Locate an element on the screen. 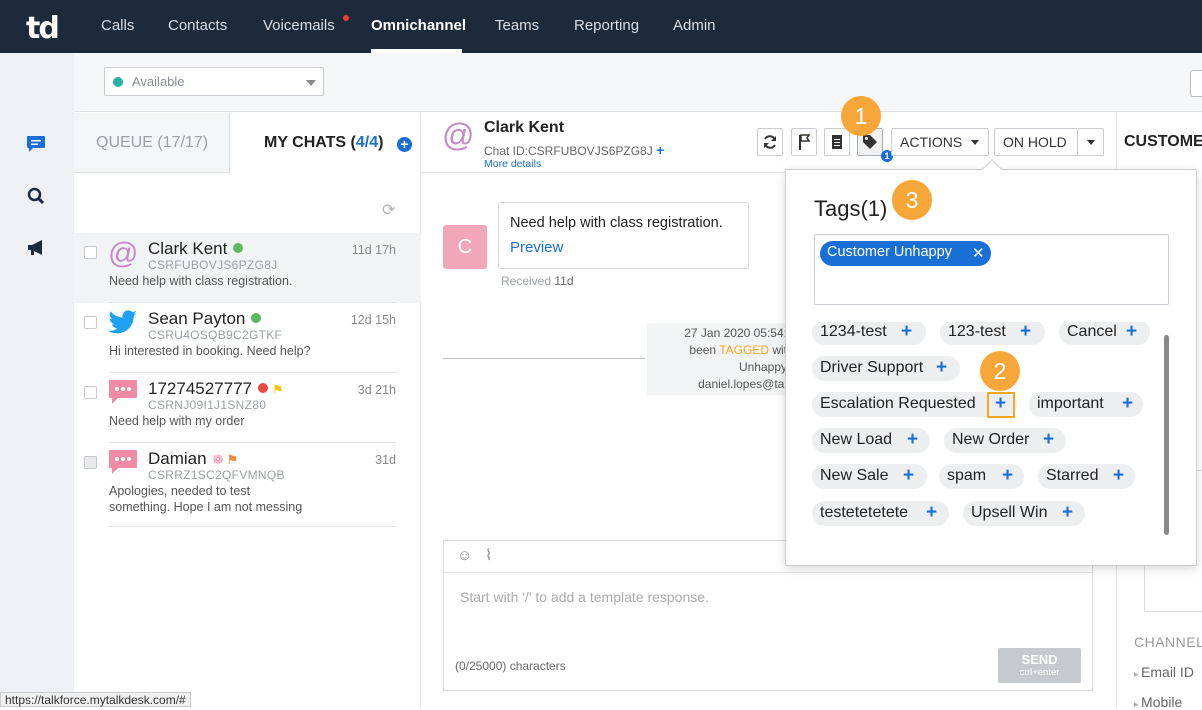 This screenshot has height=710, width=1202. refresh-list-icon: ⟳ is located at coordinates (388, 210).